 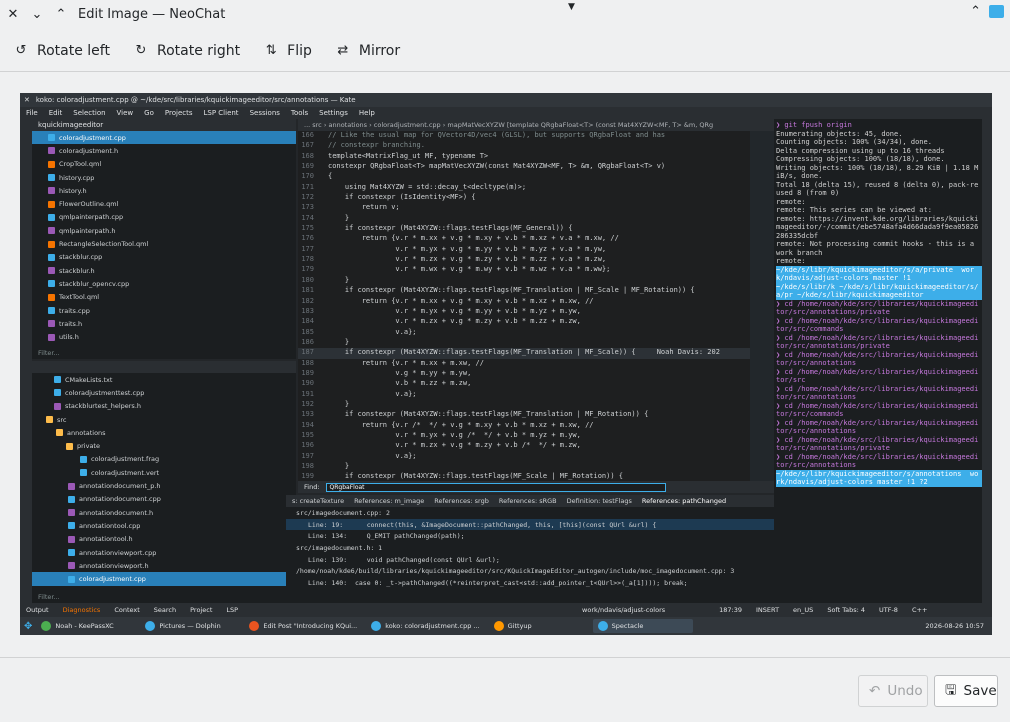 What do you see at coordinates (731, 610) in the screenshot?
I see `status-cursor-pos: 187:39` at bounding box center [731, 610].